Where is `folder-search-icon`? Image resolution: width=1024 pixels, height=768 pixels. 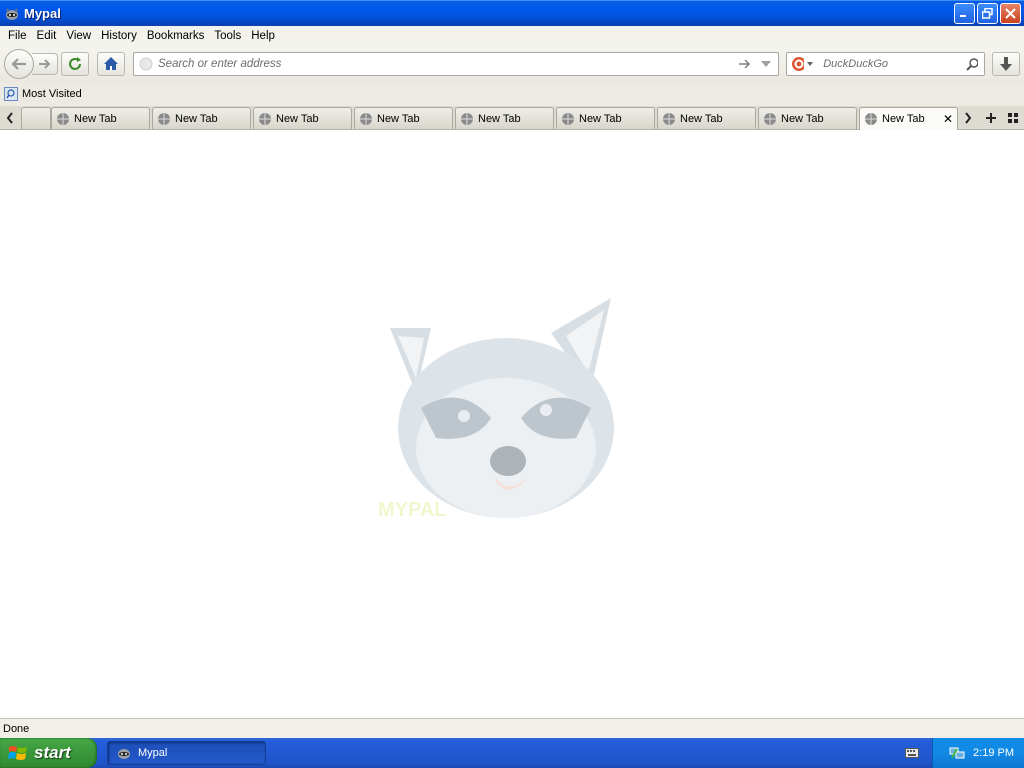
folder-search-icon is located at coordinates (11, 94).